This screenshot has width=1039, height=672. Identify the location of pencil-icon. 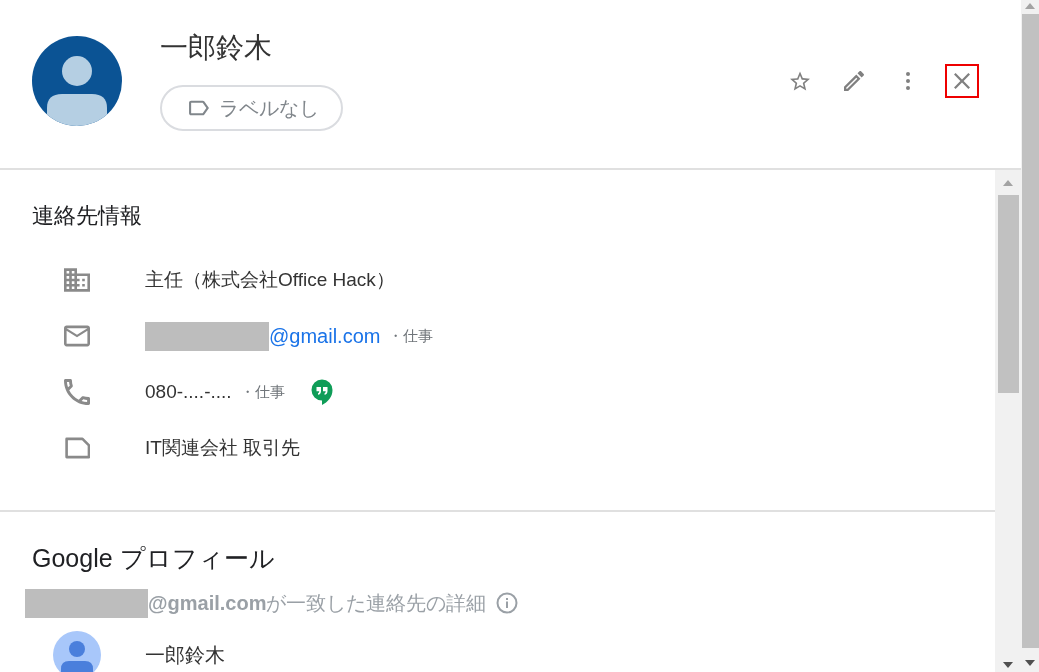
(854, 81).